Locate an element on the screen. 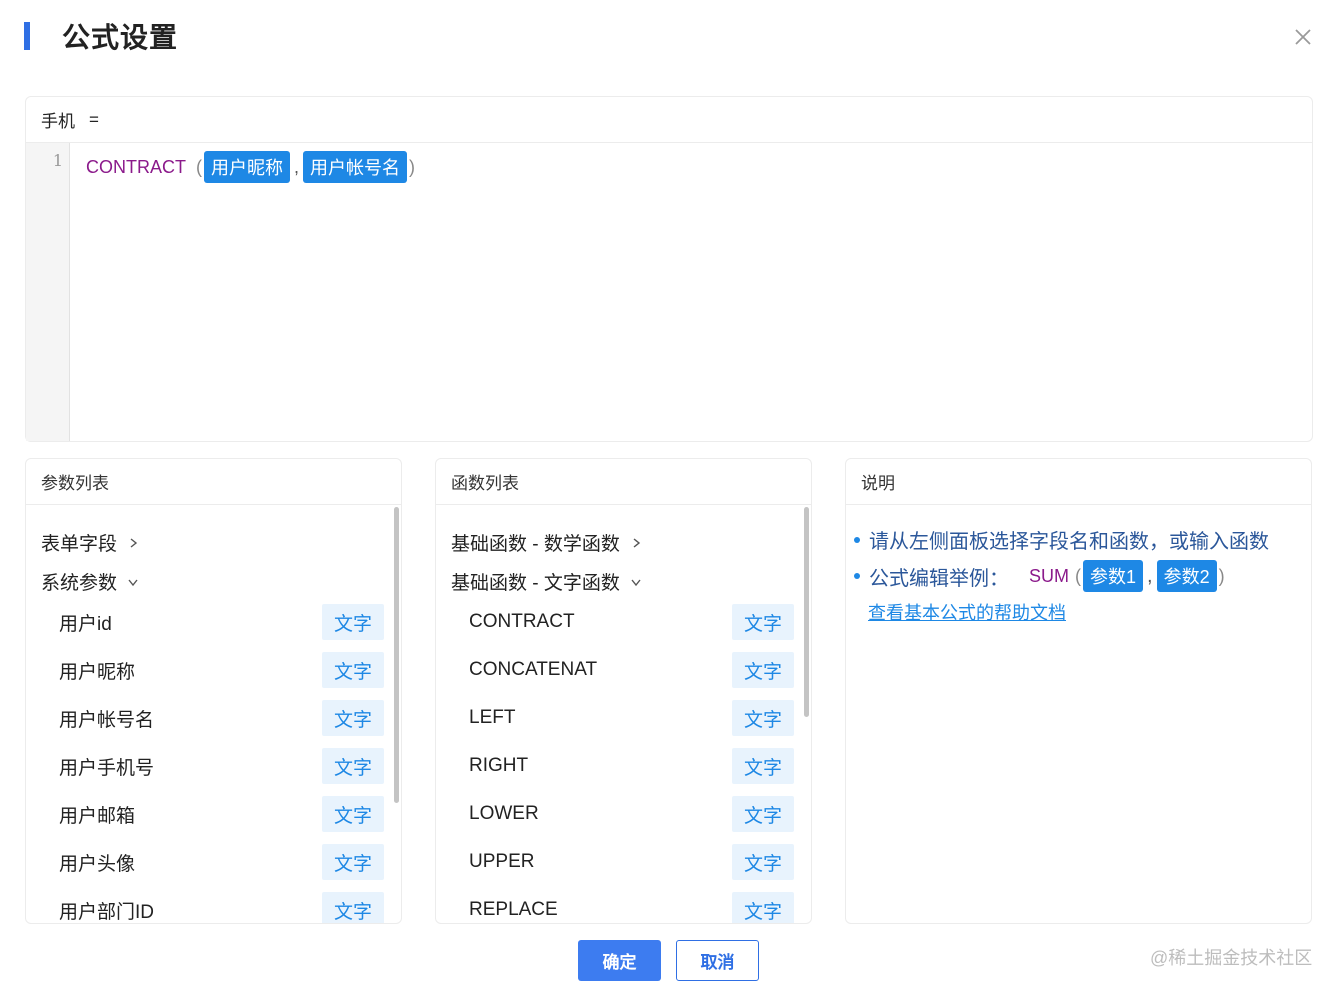 The width and height of the screenshot is (1337, 992). group-label: 系统参数 is located at coordinates (79, 583).